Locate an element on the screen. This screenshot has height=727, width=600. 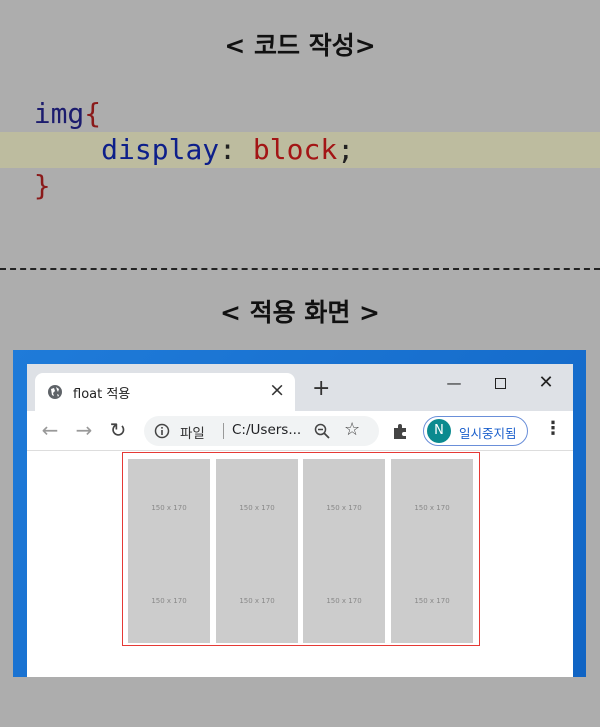
globe-icon is located at coordinates (55, 392).